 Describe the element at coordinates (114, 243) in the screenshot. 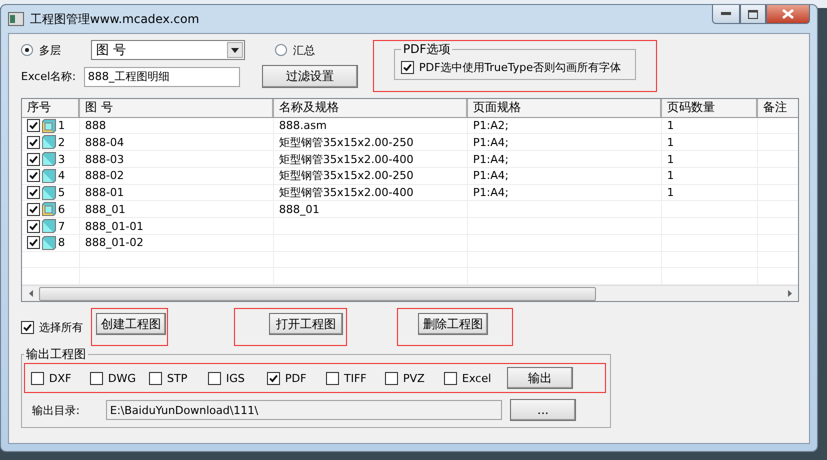

I see `table-cell: 888_01-02` at that location.